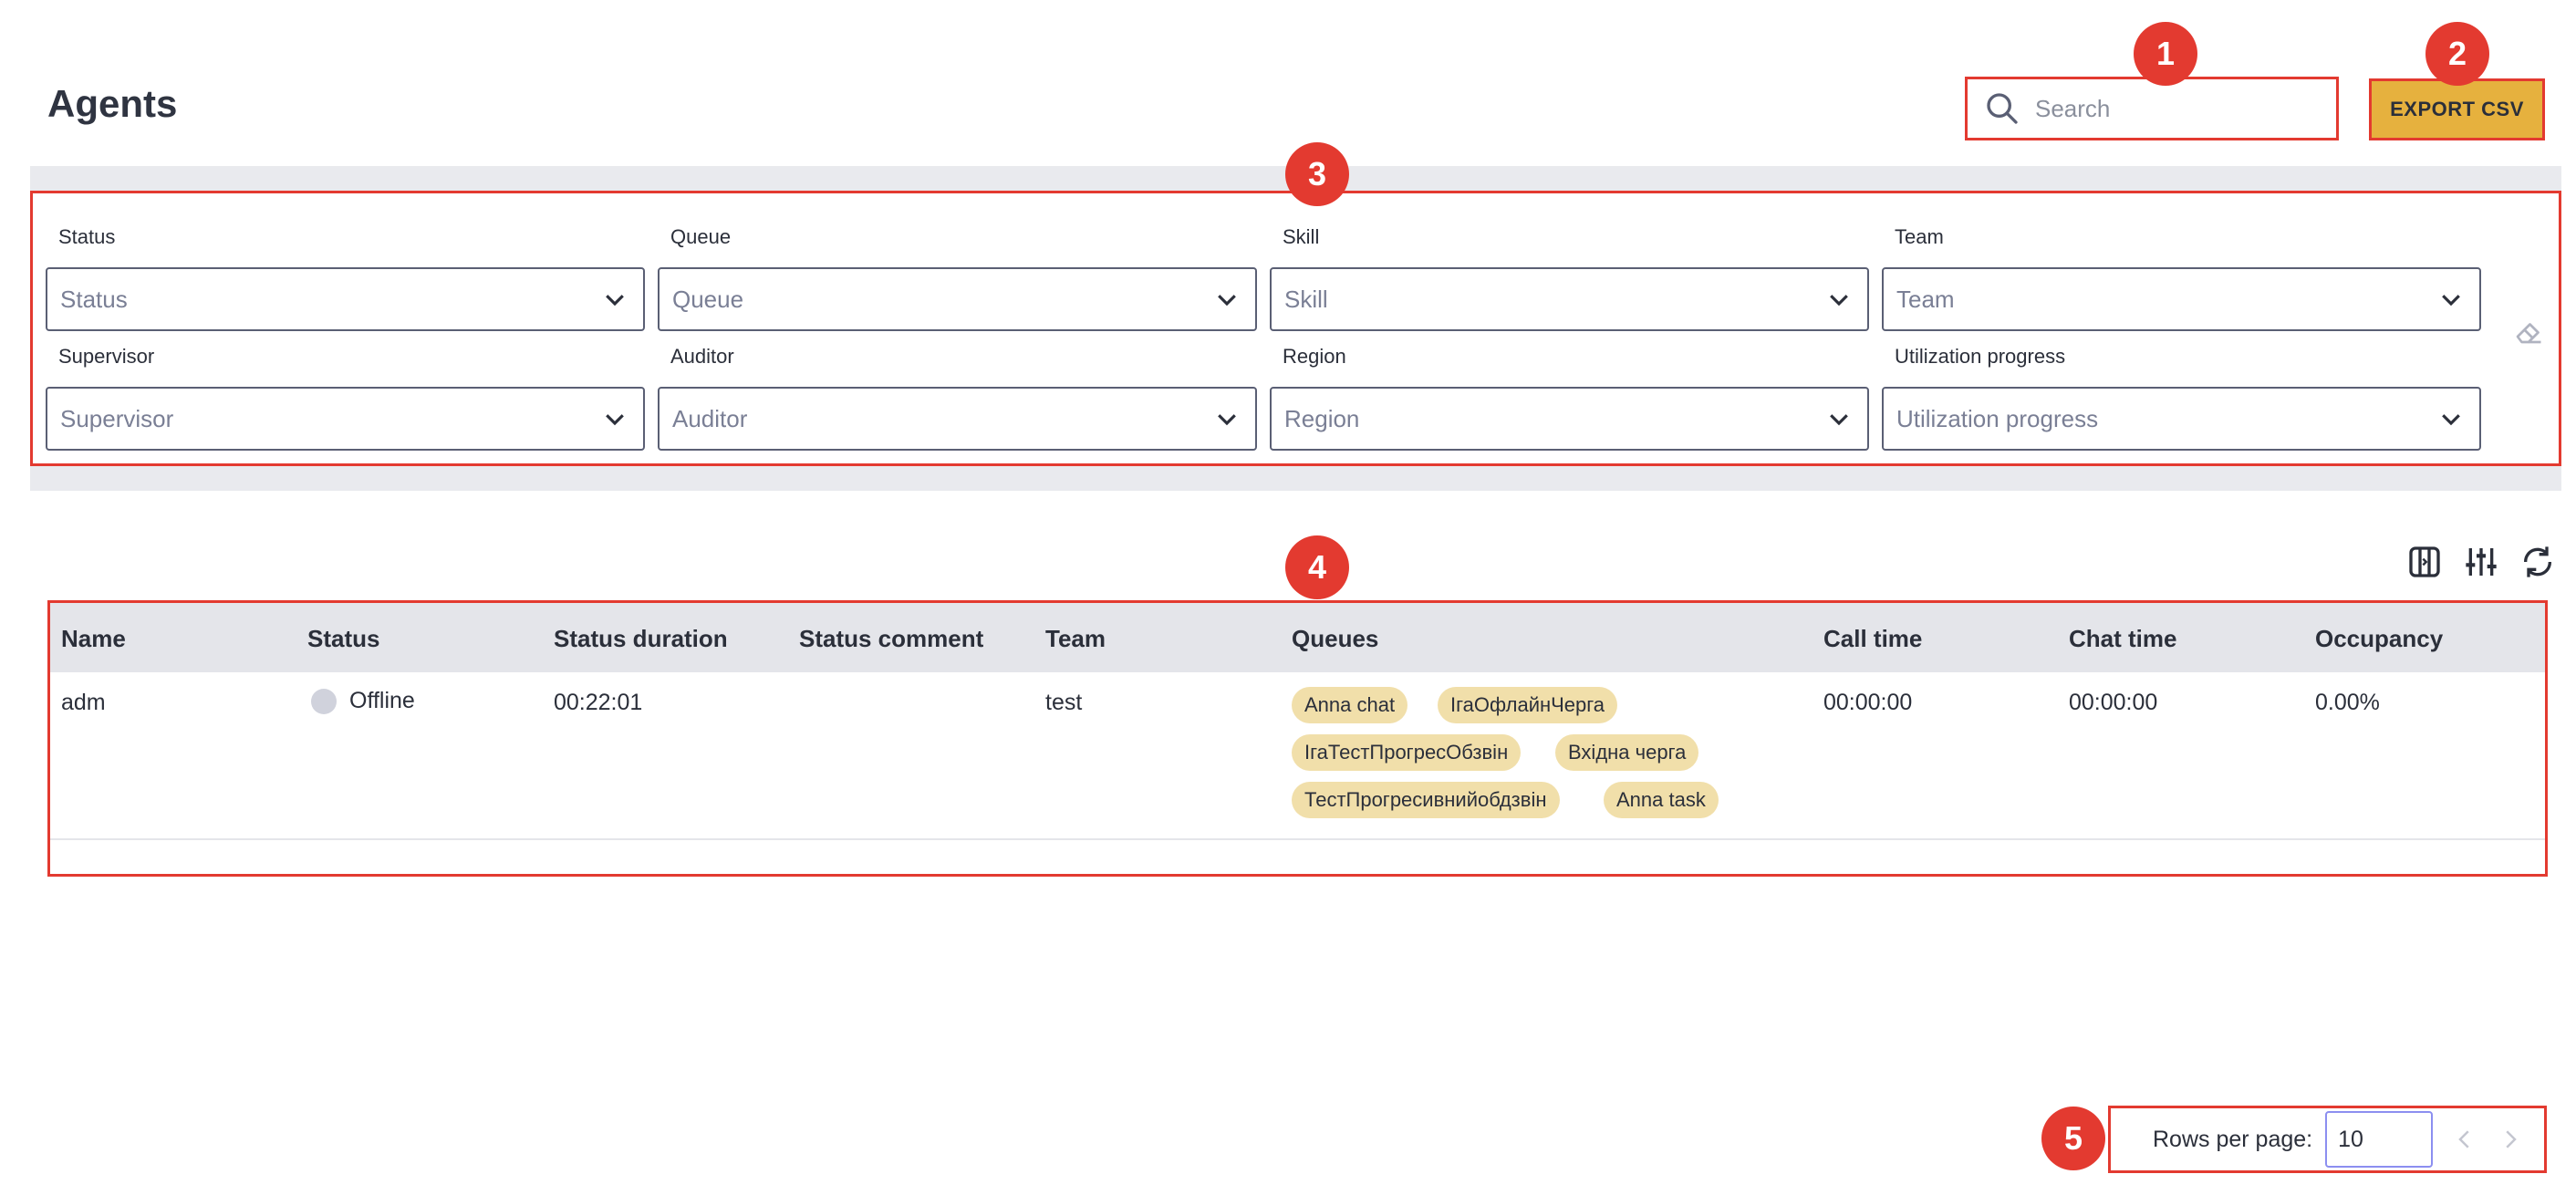 The height and width of the screenshot is (1195, 2576). What do you see at coordinates (1925, 299) in the screenshot?
I see `select-placeholder: Team` at bounding box center [1925, 299].